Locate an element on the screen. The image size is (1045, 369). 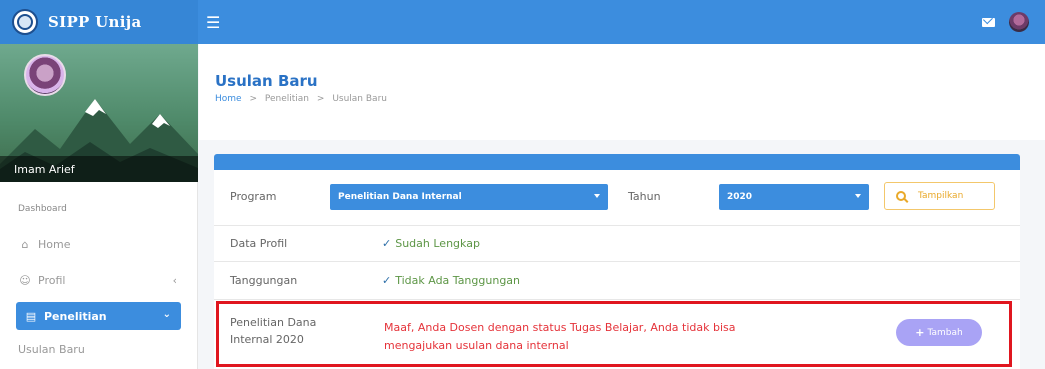
plus-icon: + is located at coordinates (920, 332).